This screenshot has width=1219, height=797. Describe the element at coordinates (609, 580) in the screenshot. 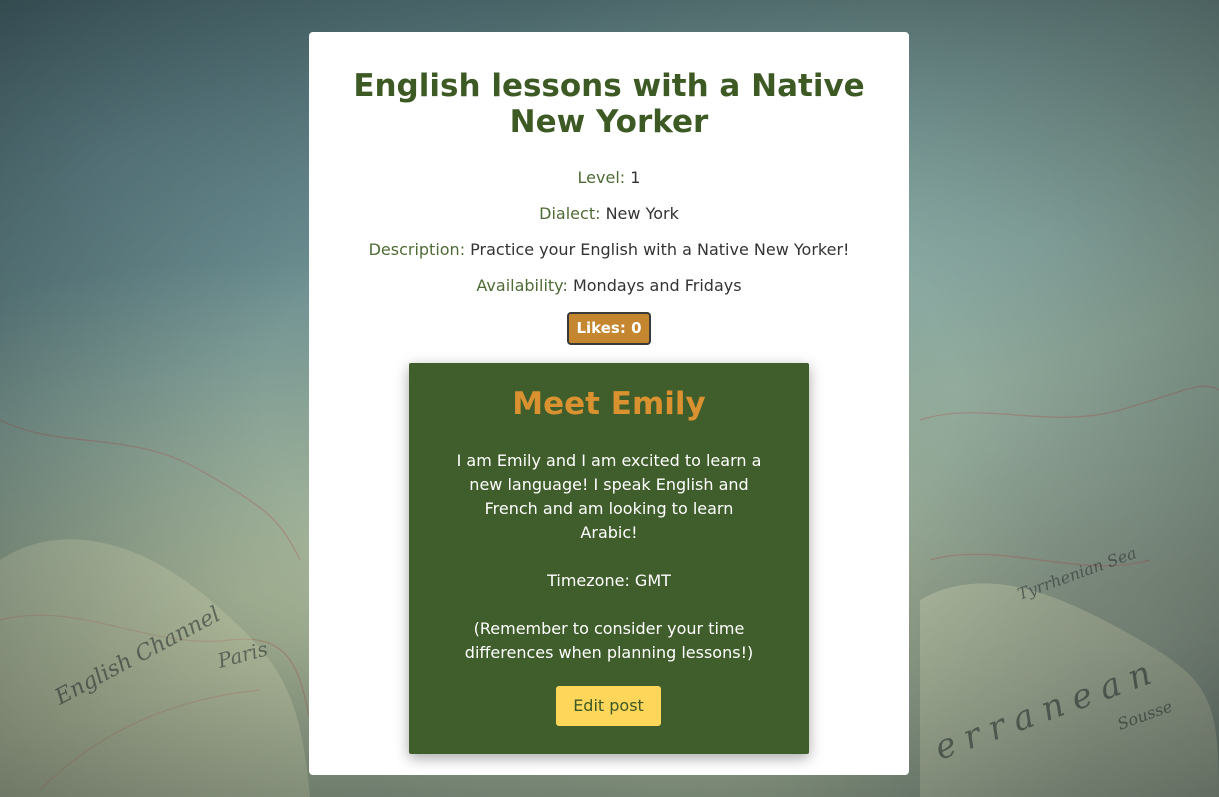

I see `profile-timezone: Timezone: GMT` at that location.